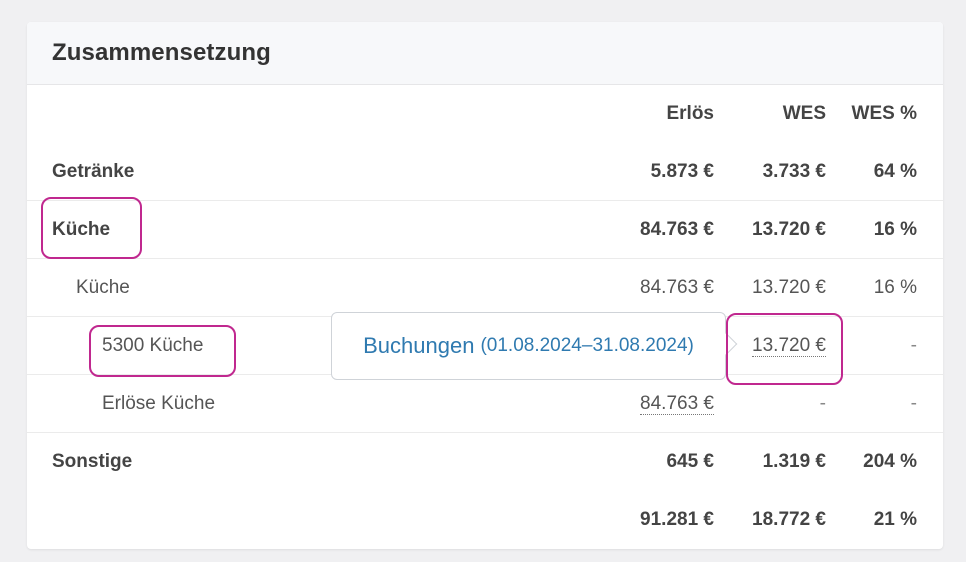  I want to click on table-row-kueche-sub: Küche 84.763 € 13.720 € 16 %, so click(485, 288).